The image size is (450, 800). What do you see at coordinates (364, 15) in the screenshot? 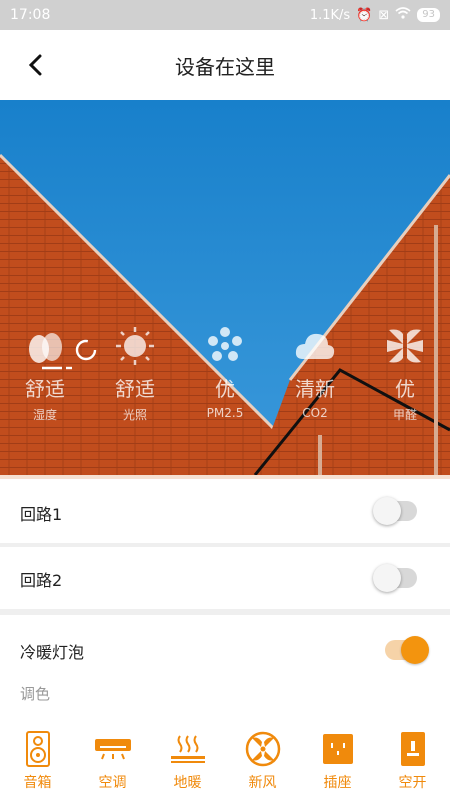
I see `alarm-off-icon: ⏰` at bounding box center [364, 15].